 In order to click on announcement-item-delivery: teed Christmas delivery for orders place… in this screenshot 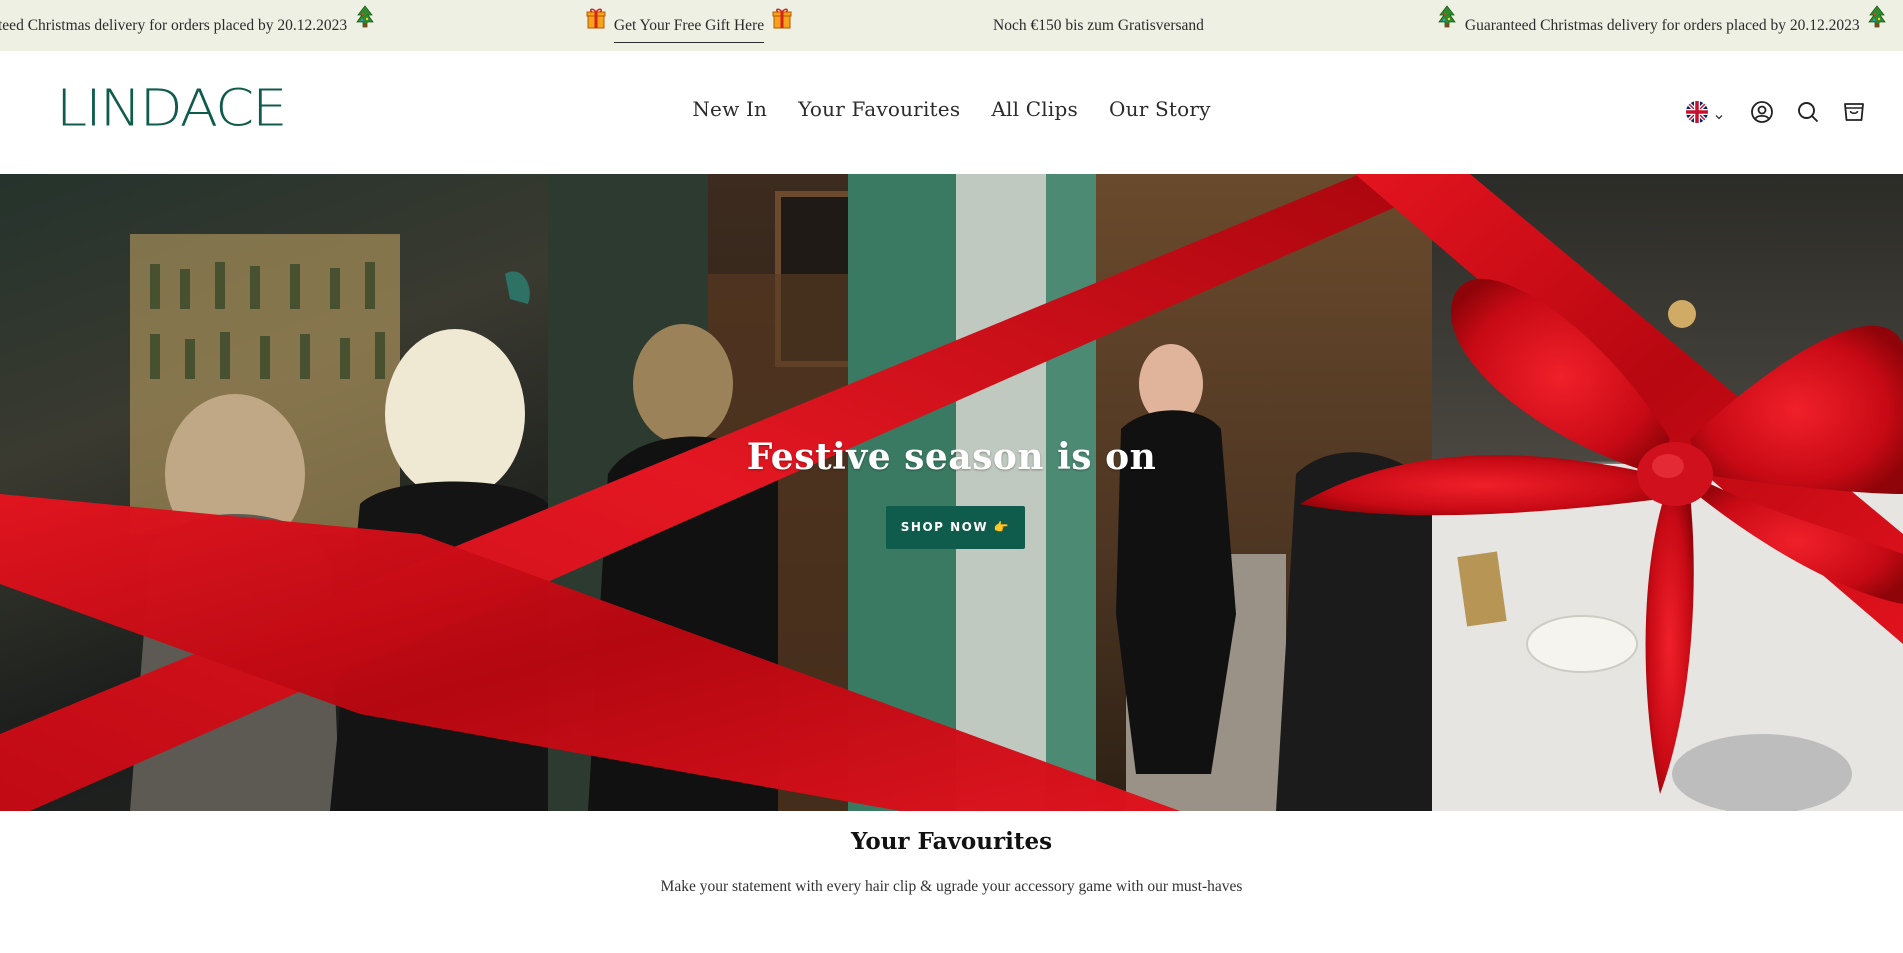, I will do `click(189, 25)`.